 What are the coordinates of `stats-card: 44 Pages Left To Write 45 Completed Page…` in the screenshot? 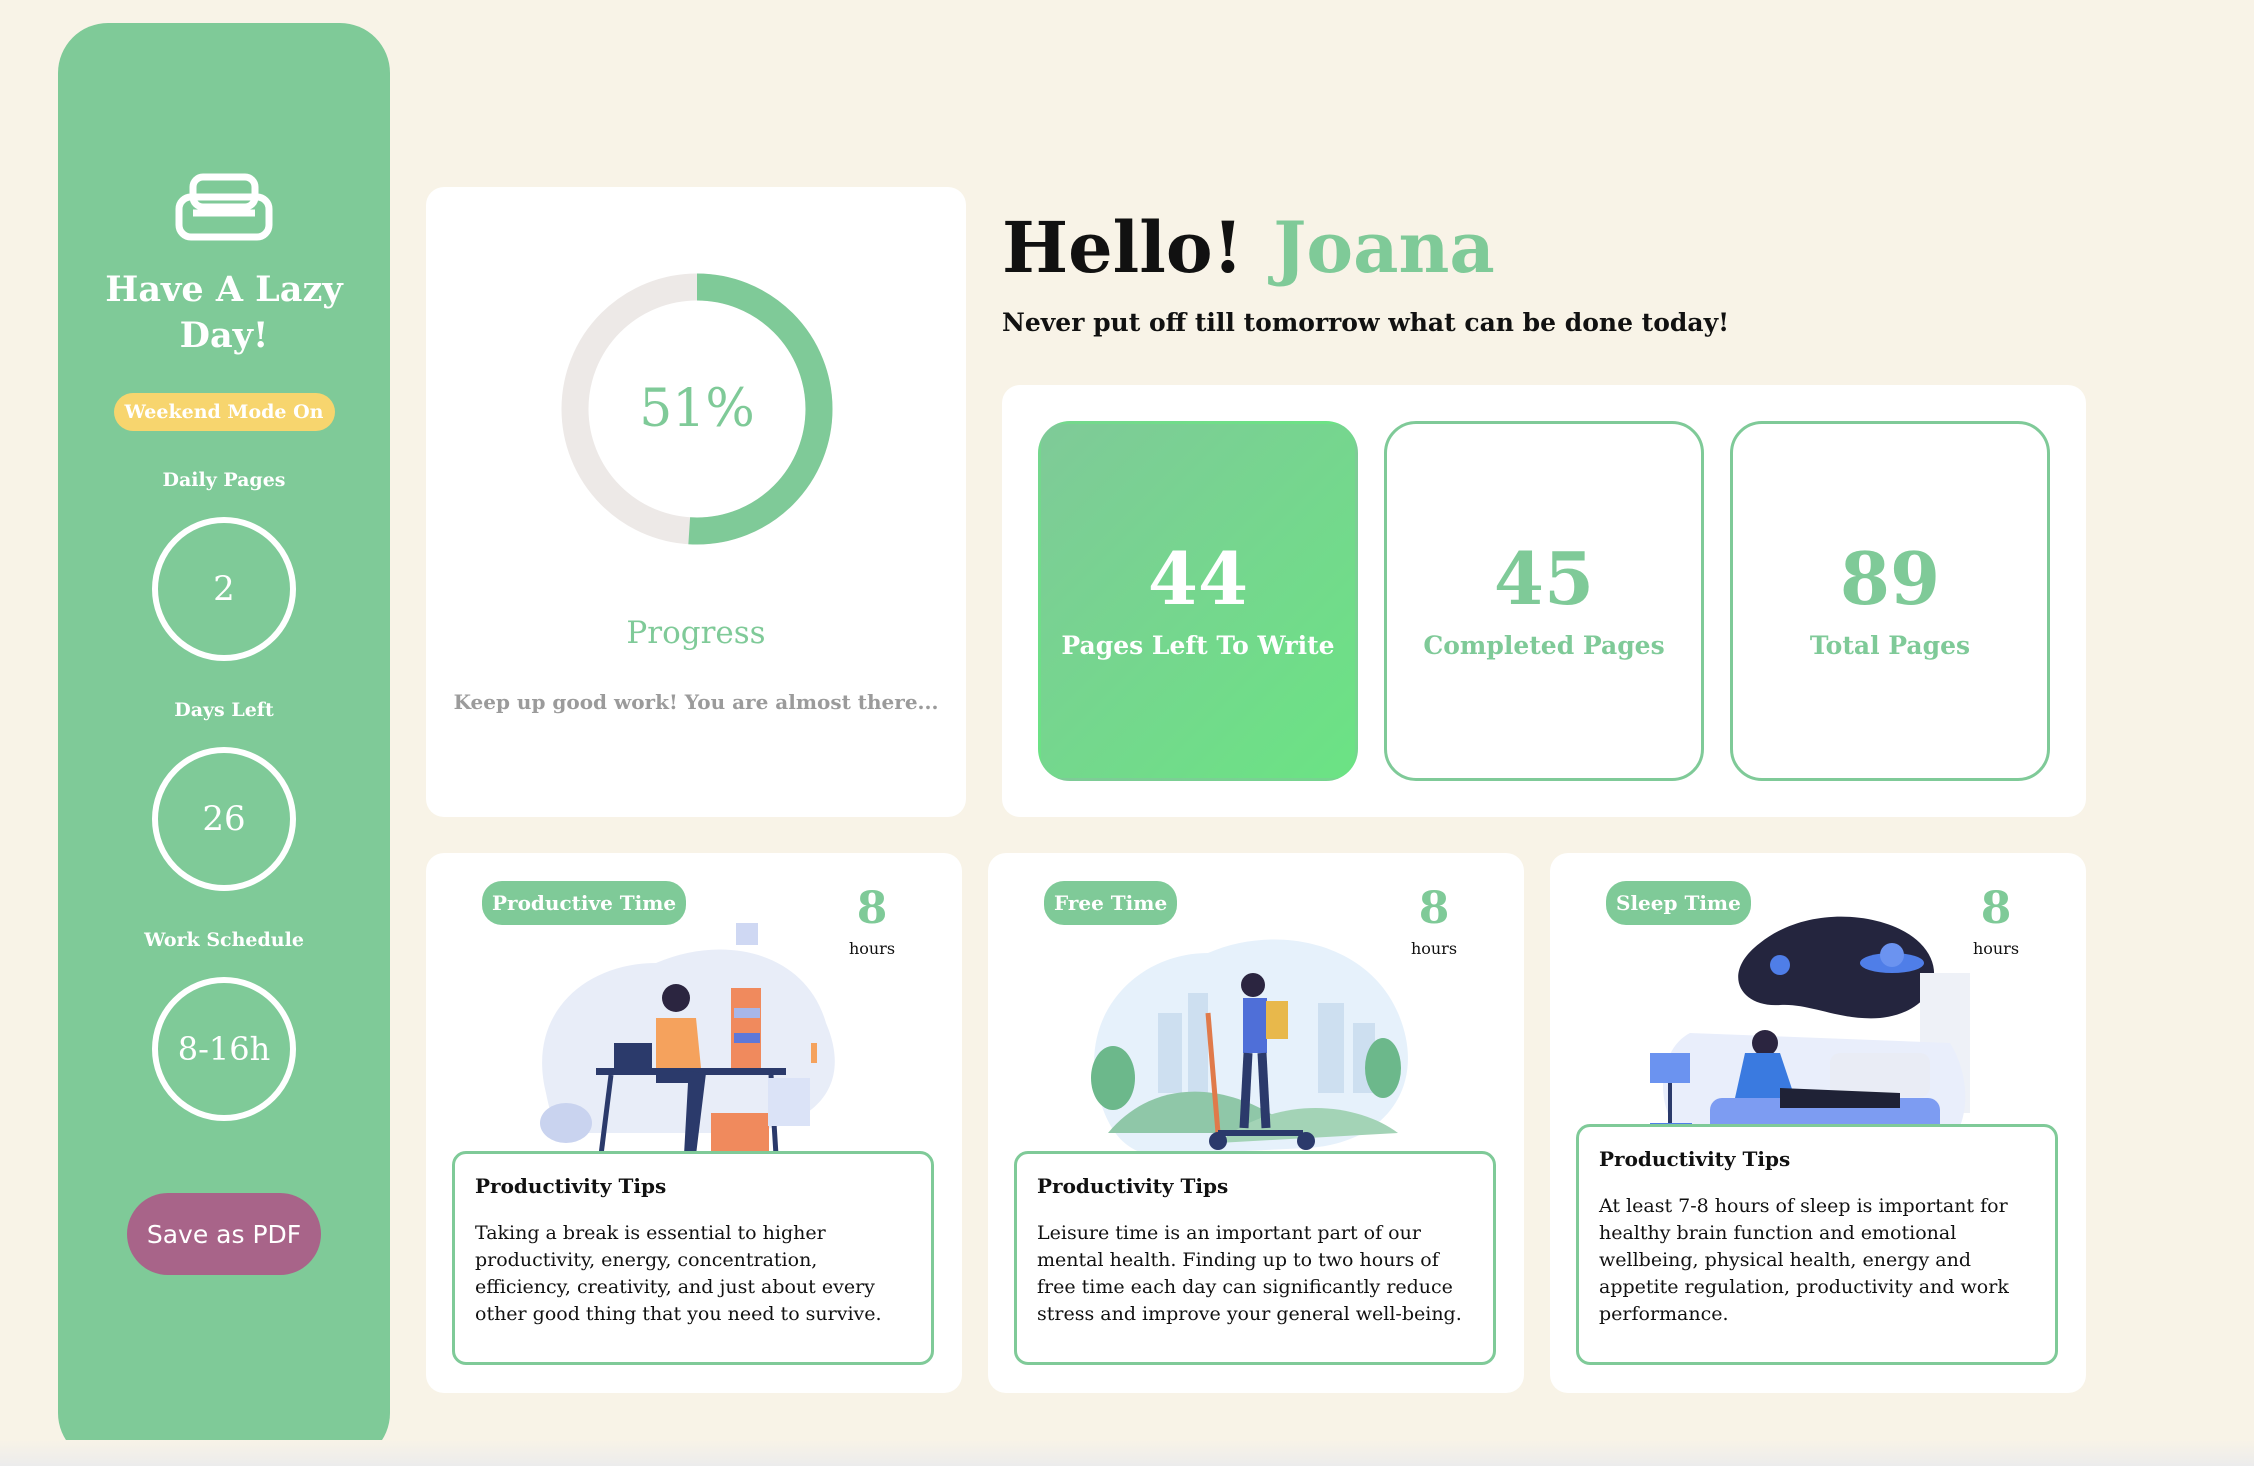 It's located at (1544, 601).